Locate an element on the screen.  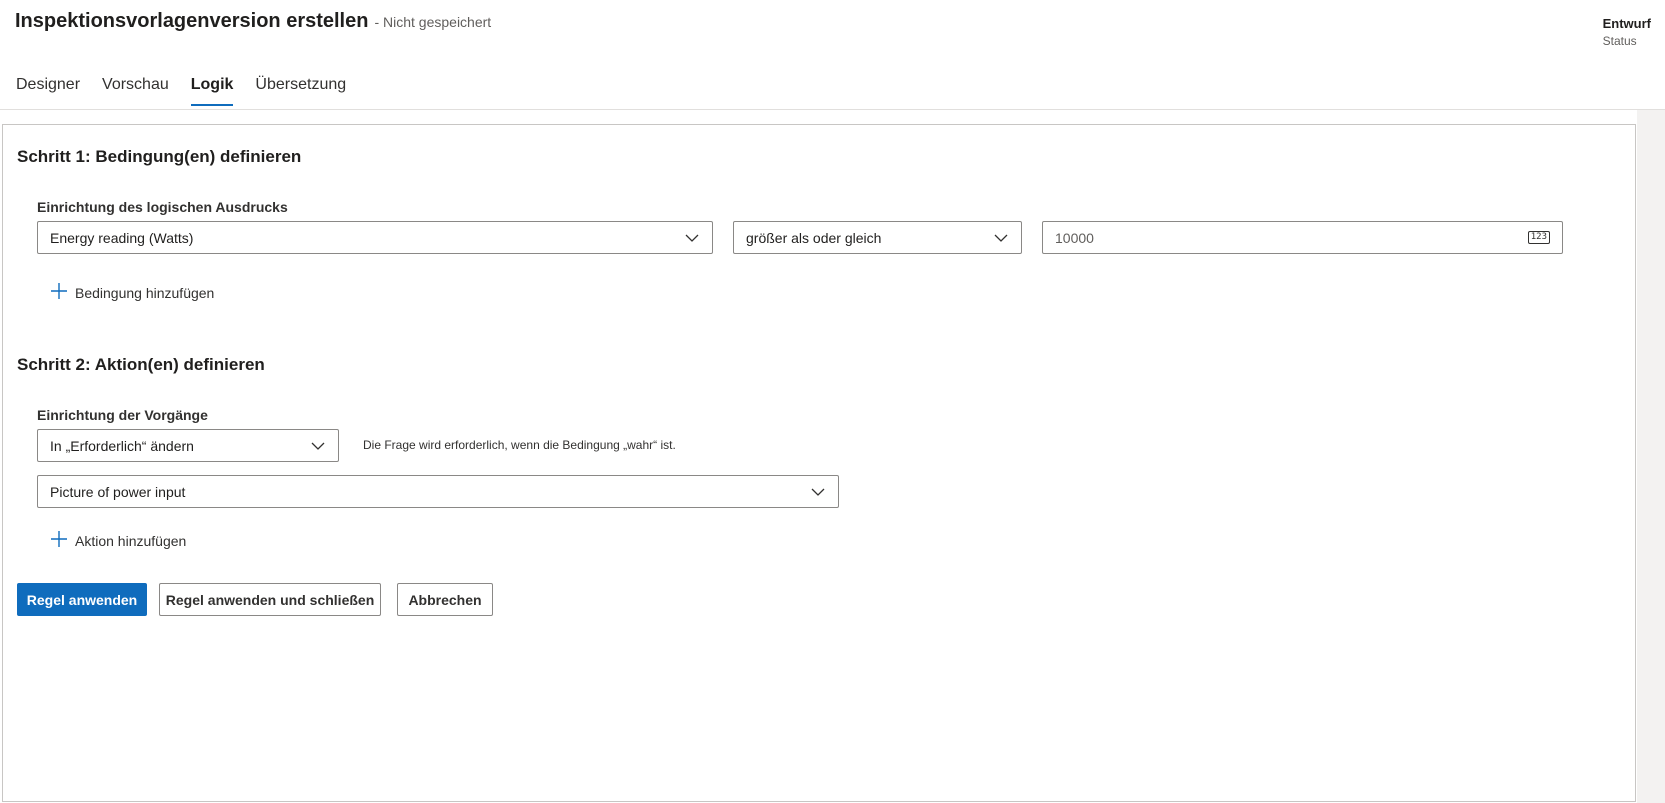
status-block: Entwurf Status is located at coordinates (1627, 32).